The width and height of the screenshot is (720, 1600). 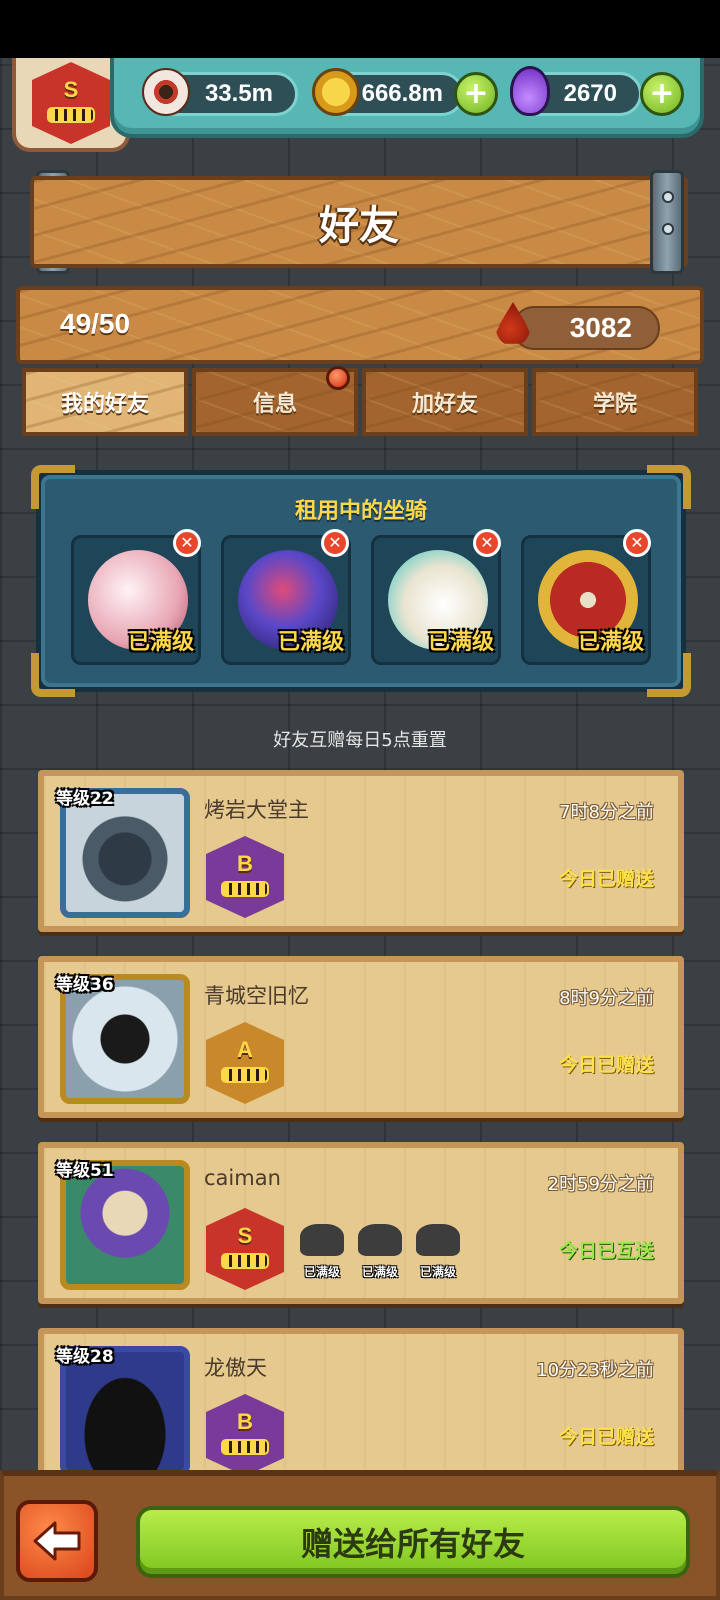 I want to click on tab-label: 学院, so click(x=614, y=404).